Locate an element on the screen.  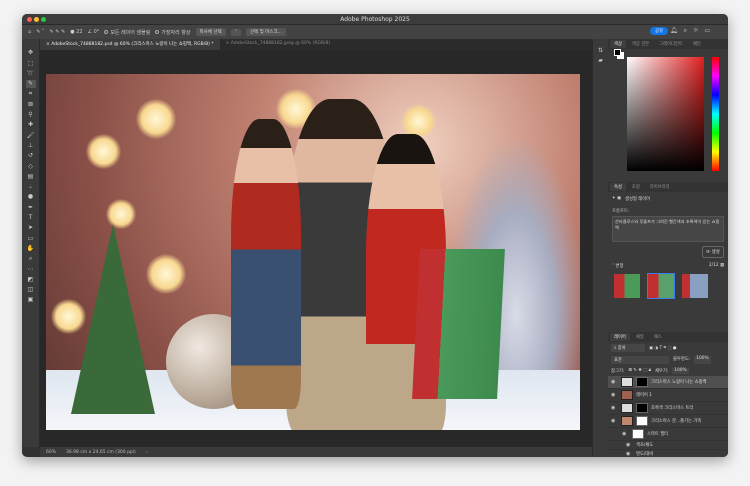
smart-filter-row: ◉ 스마트 필터 is located at coordinates (668, 434).